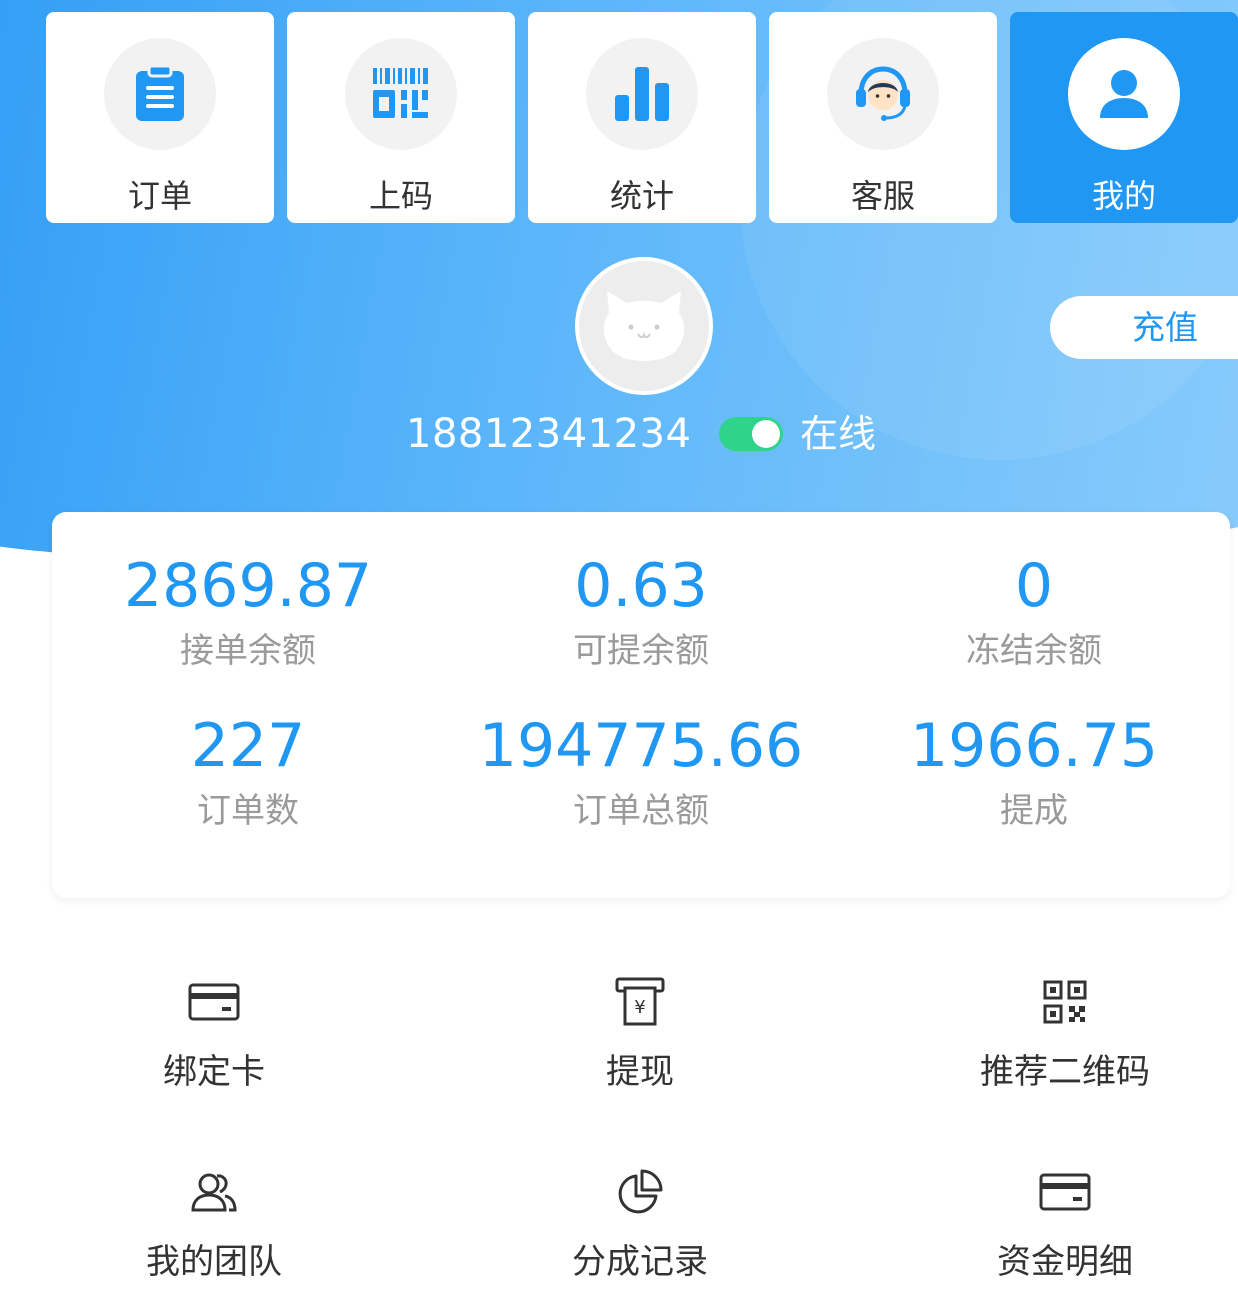 The height and width of the screenshot is (1306, 1238). I want to click on menu-commission-records: 分成记录, so click(640, 1225).